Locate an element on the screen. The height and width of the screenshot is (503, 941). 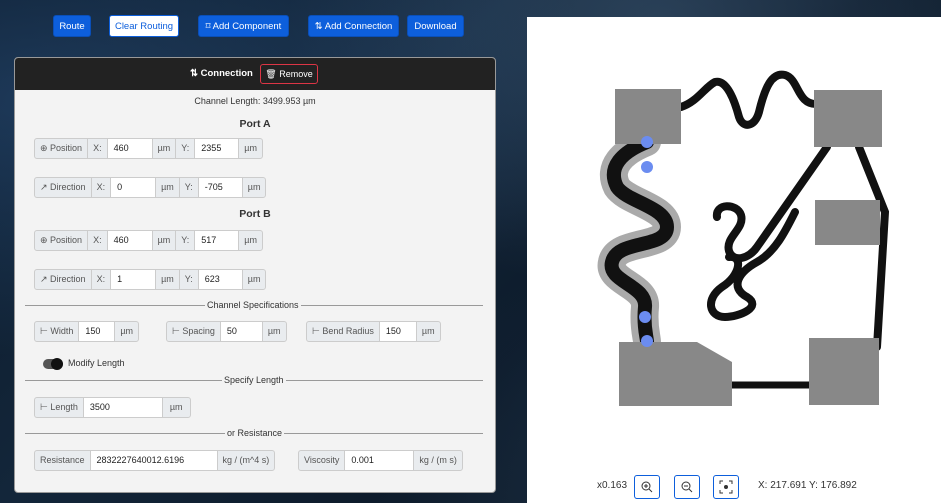
specify-length-separator: Specify Length is located at coordinates (254, 380).